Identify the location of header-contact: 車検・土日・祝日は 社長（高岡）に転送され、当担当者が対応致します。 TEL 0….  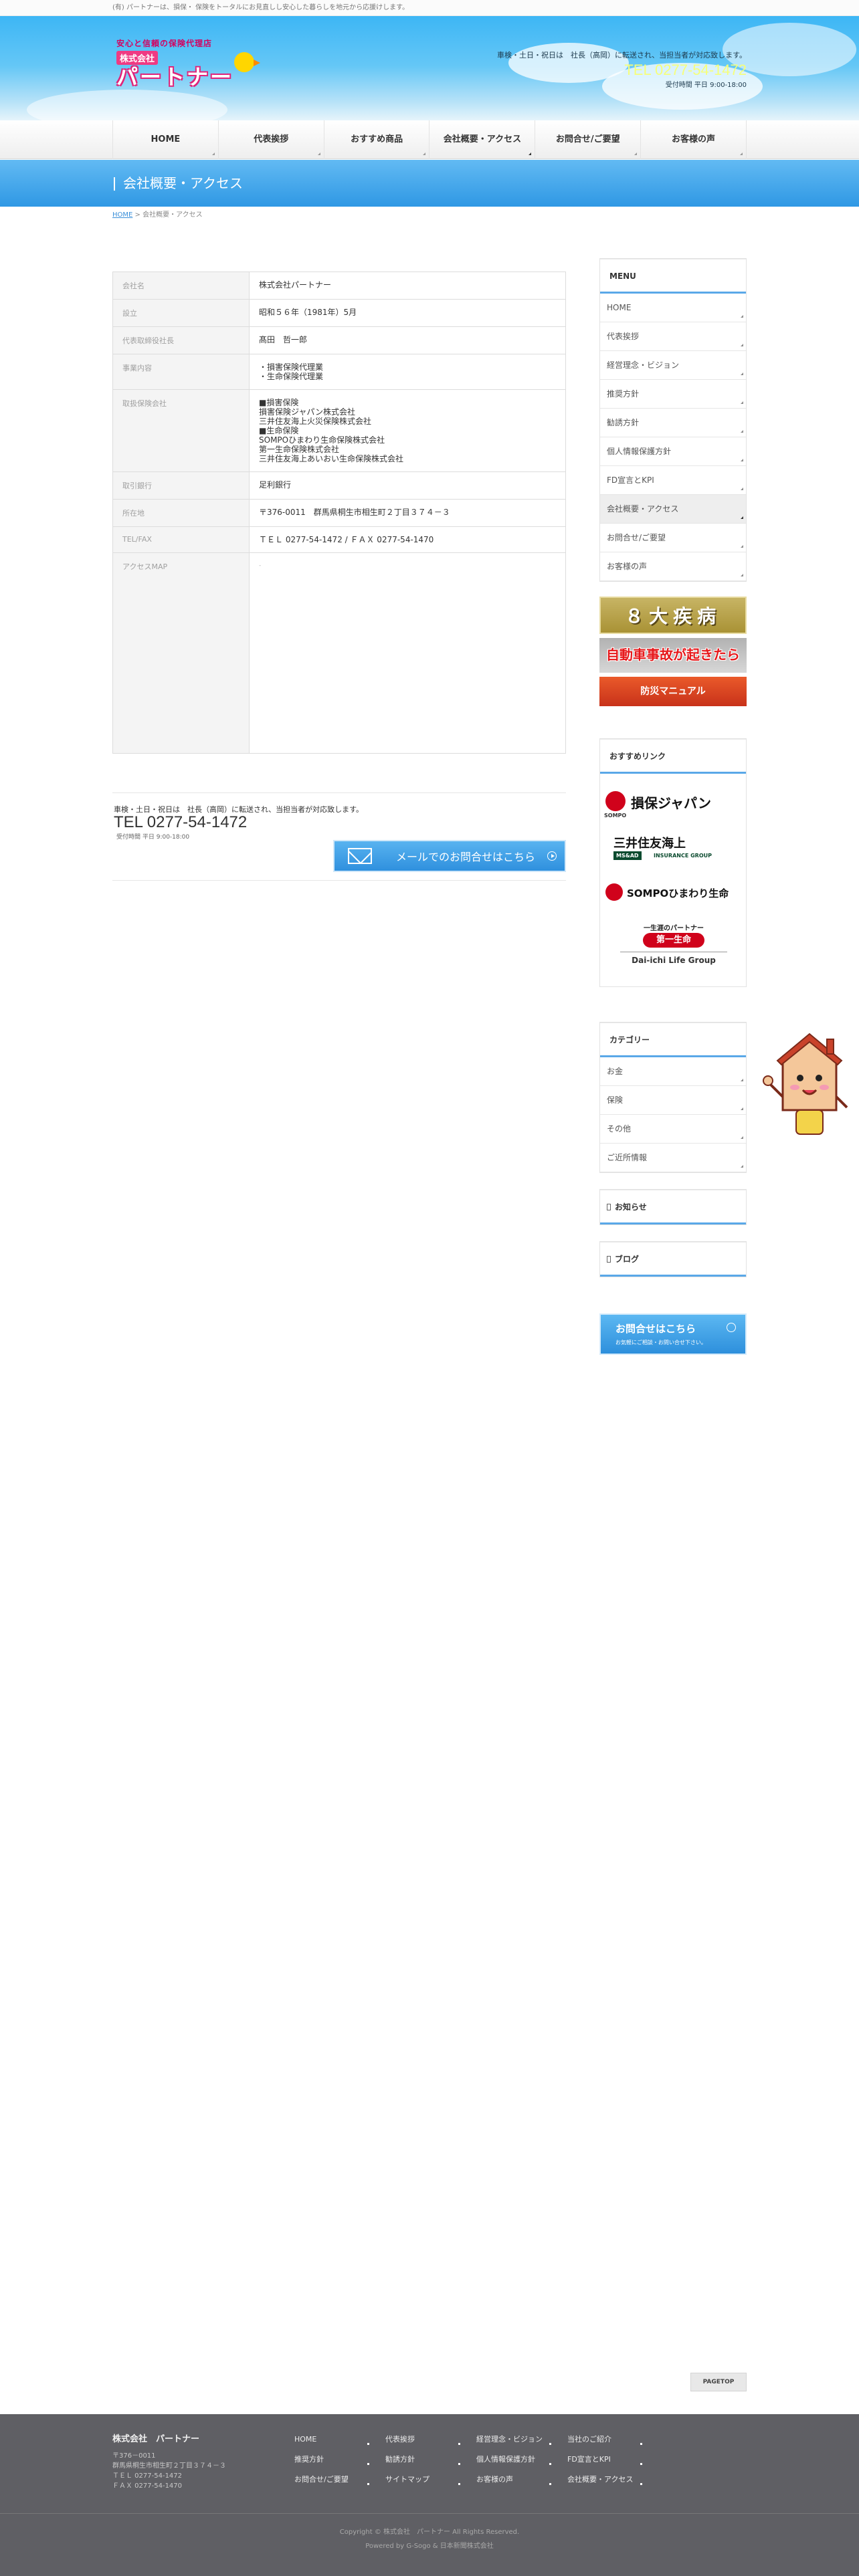
(622, 69).